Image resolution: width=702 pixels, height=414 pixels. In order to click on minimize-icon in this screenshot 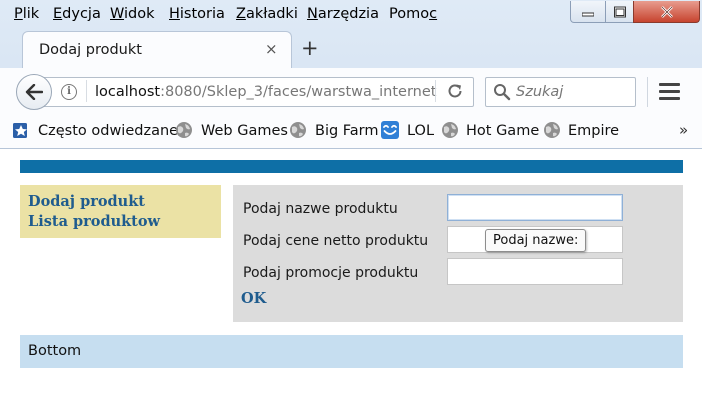, I will do `click(588, 14)`.